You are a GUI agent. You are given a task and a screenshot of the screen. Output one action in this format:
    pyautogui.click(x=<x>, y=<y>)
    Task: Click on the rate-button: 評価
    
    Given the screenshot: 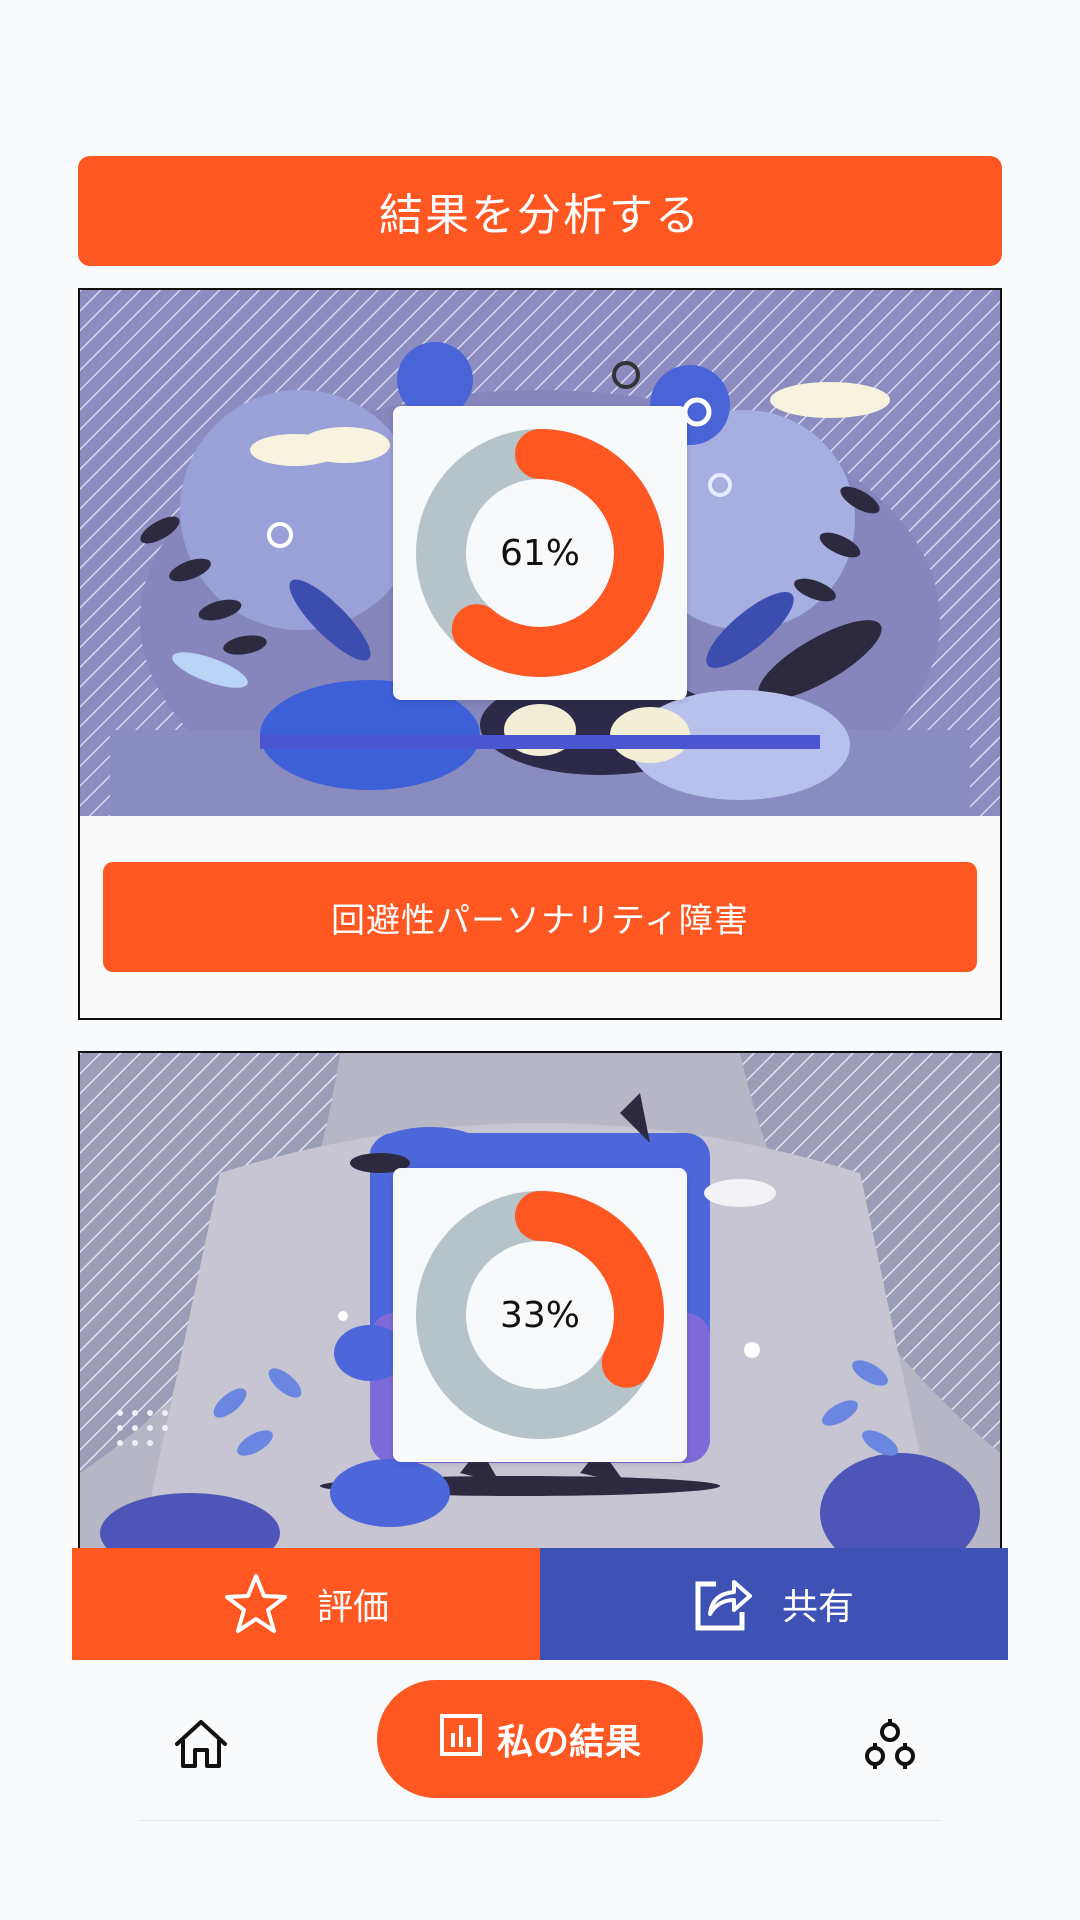 What is the action you would take?
    pyautogui.click(x=306, y=1604)
    